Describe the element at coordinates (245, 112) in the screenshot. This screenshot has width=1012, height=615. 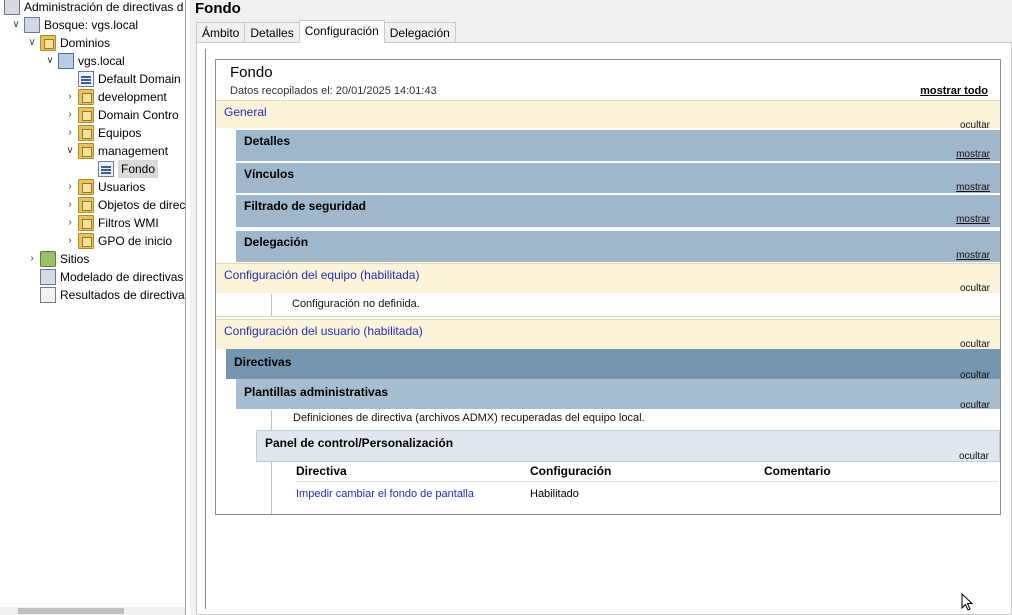
I see `section-title: General` at that location.